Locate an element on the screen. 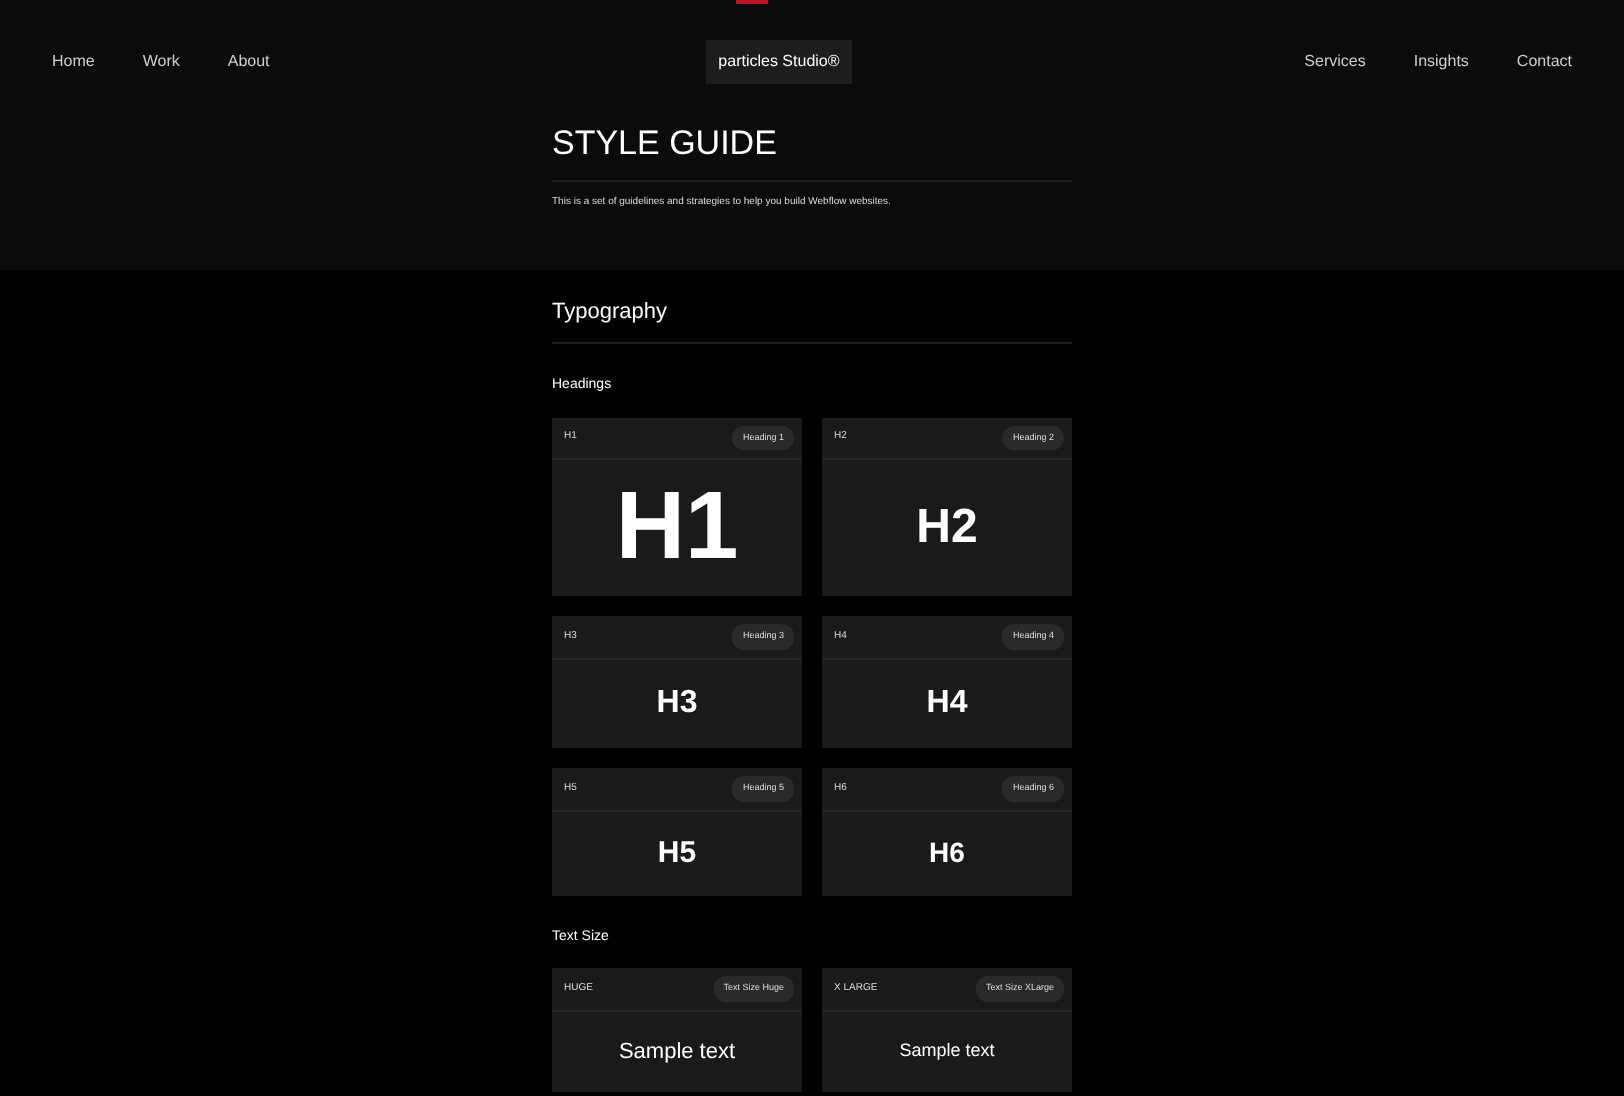  sample-text: H3 is located at coordinates (677, 704).